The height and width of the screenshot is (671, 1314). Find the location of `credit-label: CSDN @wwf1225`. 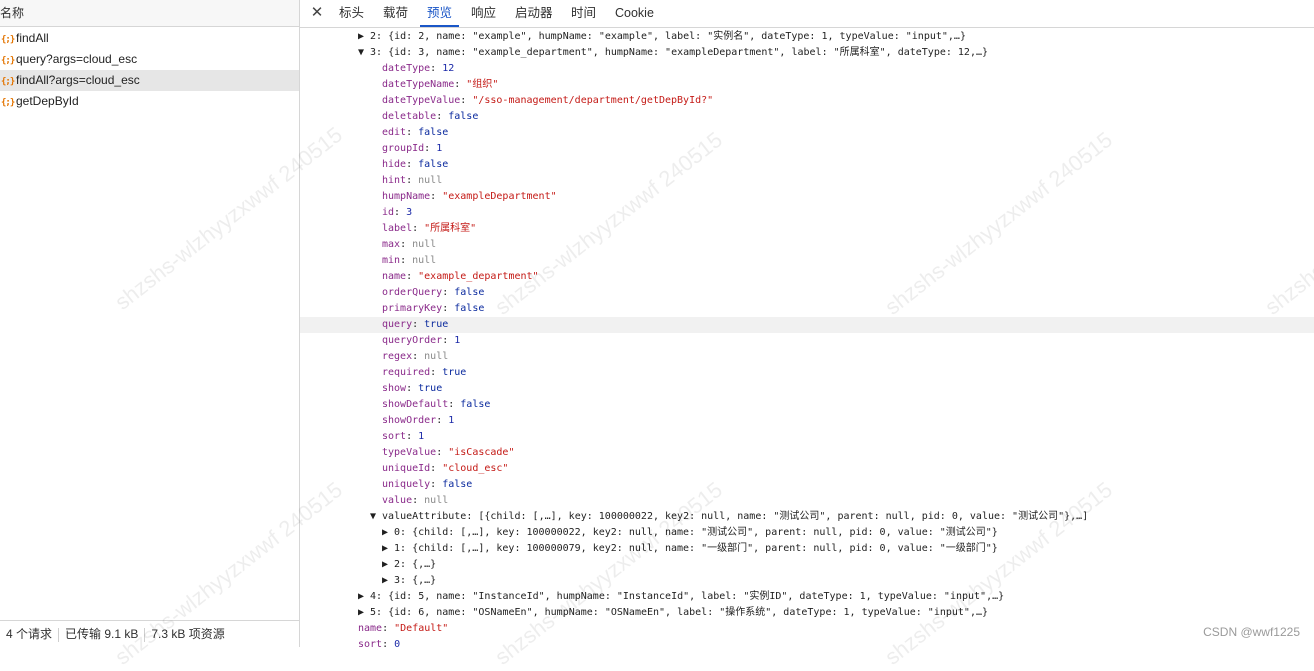

credit-label: CSDN @wwf1225 is located at coordinates (1251, 632).